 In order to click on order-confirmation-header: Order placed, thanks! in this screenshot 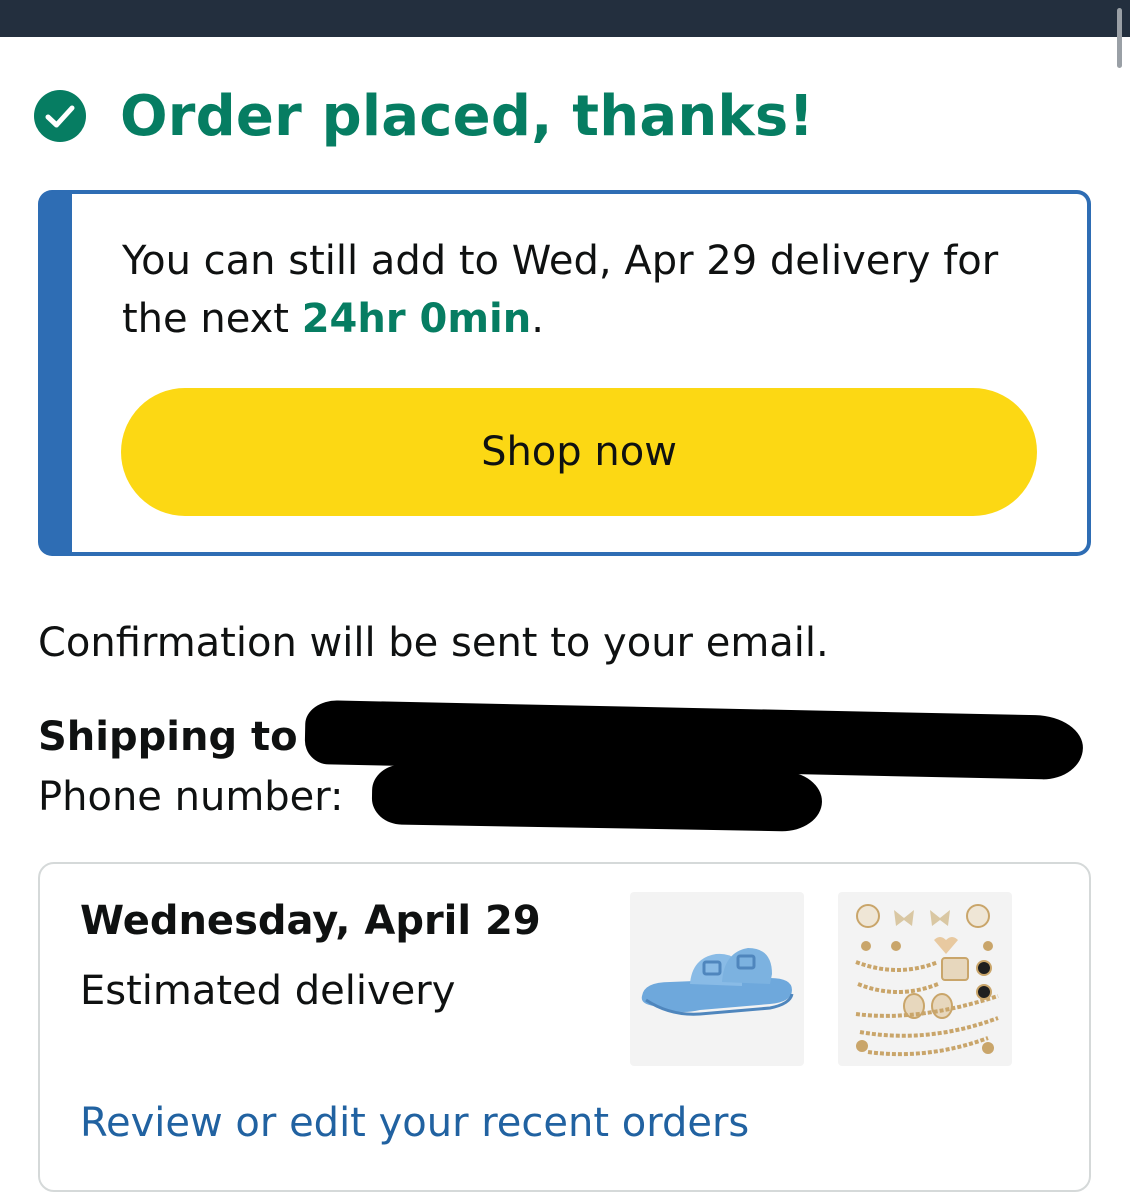, I will do `click(424, 116)`.